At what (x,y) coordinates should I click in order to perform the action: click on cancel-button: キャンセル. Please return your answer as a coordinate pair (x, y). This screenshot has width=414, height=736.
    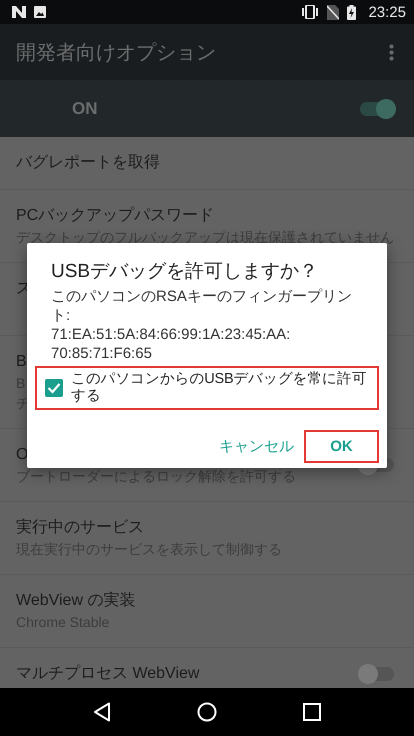
    Looking at the image, I should click on (256, 446).